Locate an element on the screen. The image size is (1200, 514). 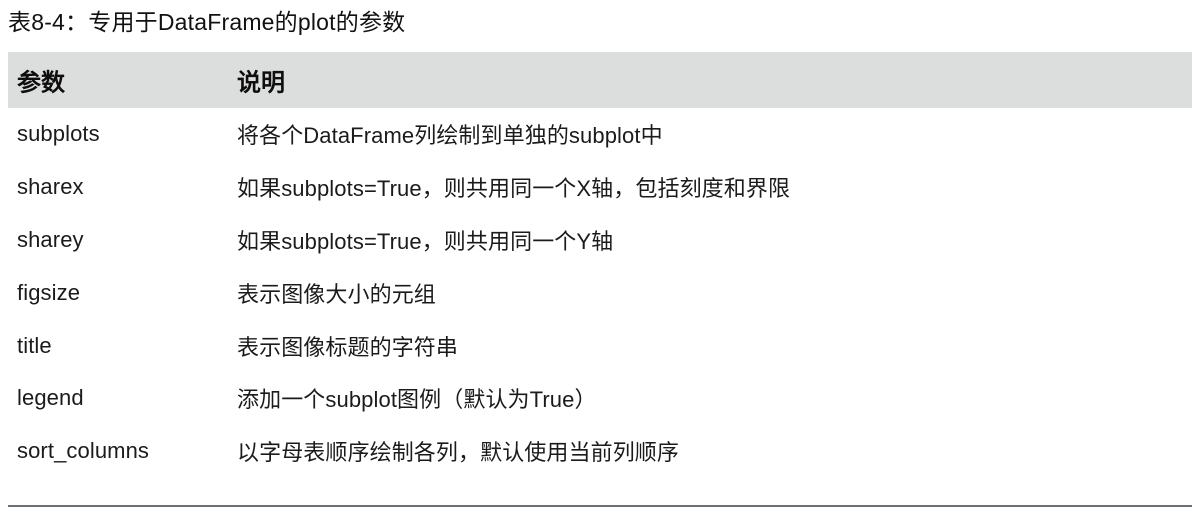
table-row: figsize 表示图像大小的元组 is located at coordinates (600, 292).